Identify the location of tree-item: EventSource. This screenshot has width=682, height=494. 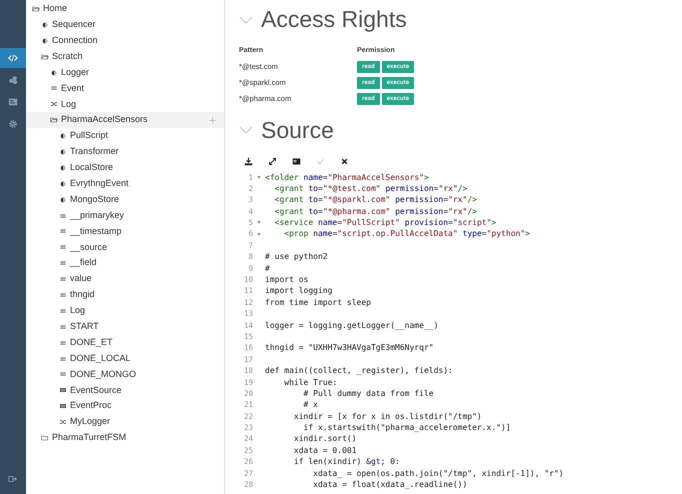
(125, 390).